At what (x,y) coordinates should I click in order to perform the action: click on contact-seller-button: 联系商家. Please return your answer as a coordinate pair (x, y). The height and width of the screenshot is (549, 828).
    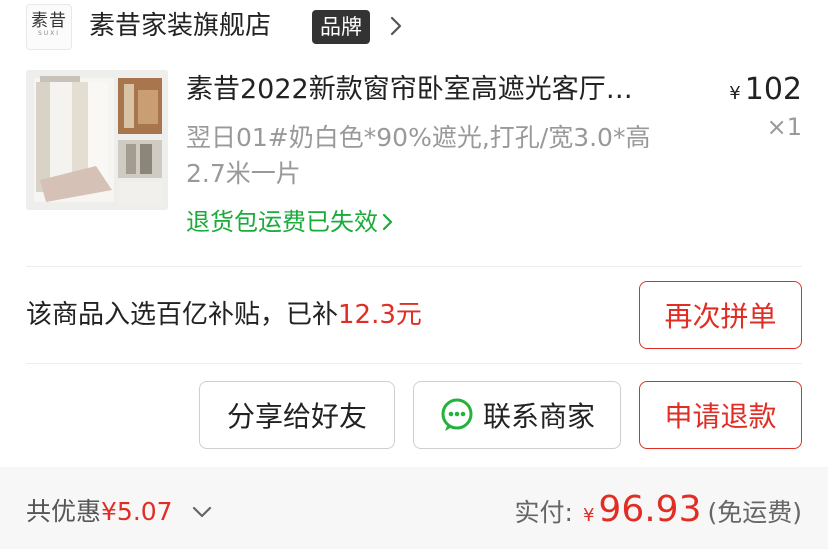
    Looking at the image, I should click on (517, 415).